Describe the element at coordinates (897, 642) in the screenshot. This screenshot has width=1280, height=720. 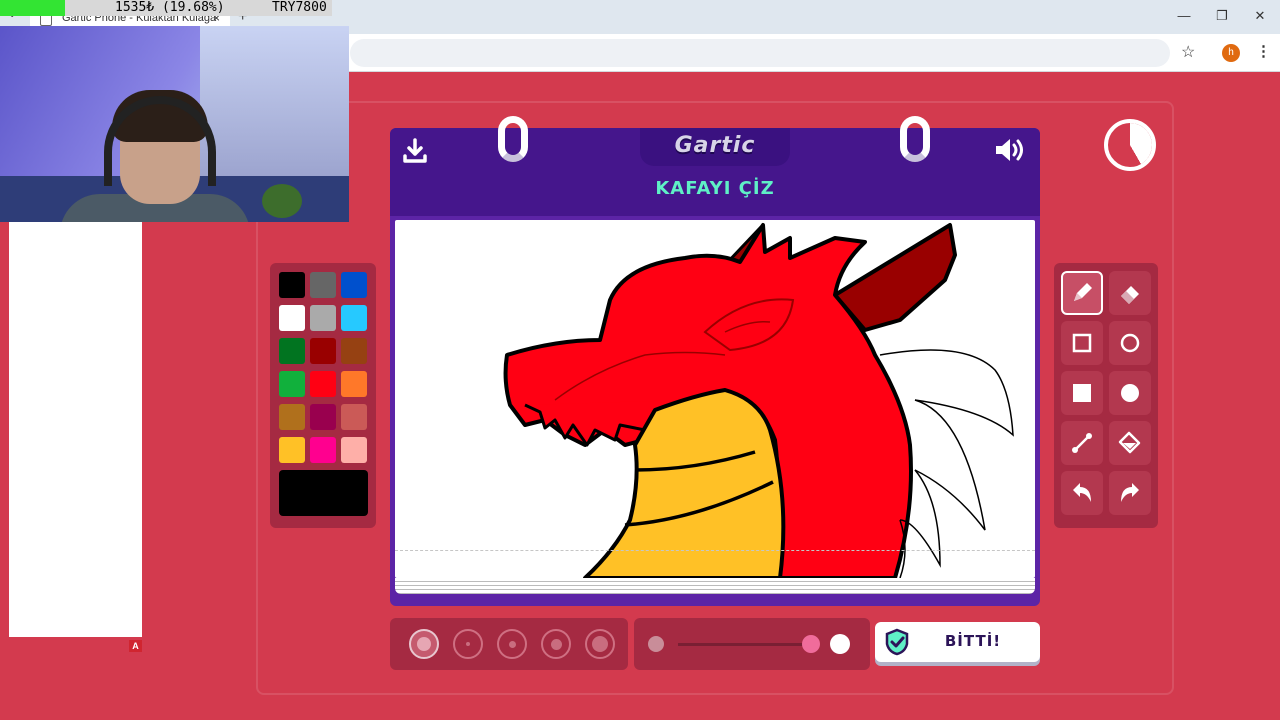
I see `checkmark-icon` at that location.